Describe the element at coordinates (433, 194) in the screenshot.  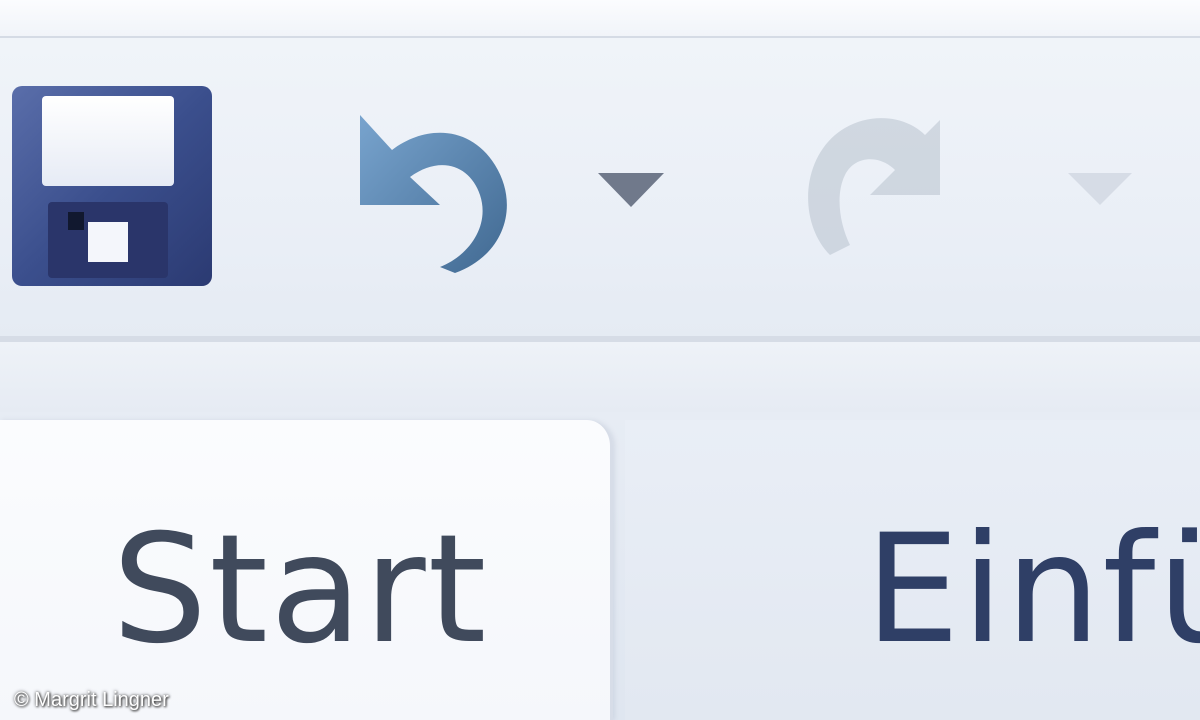
I see `undo-arrow-icon` at that location.